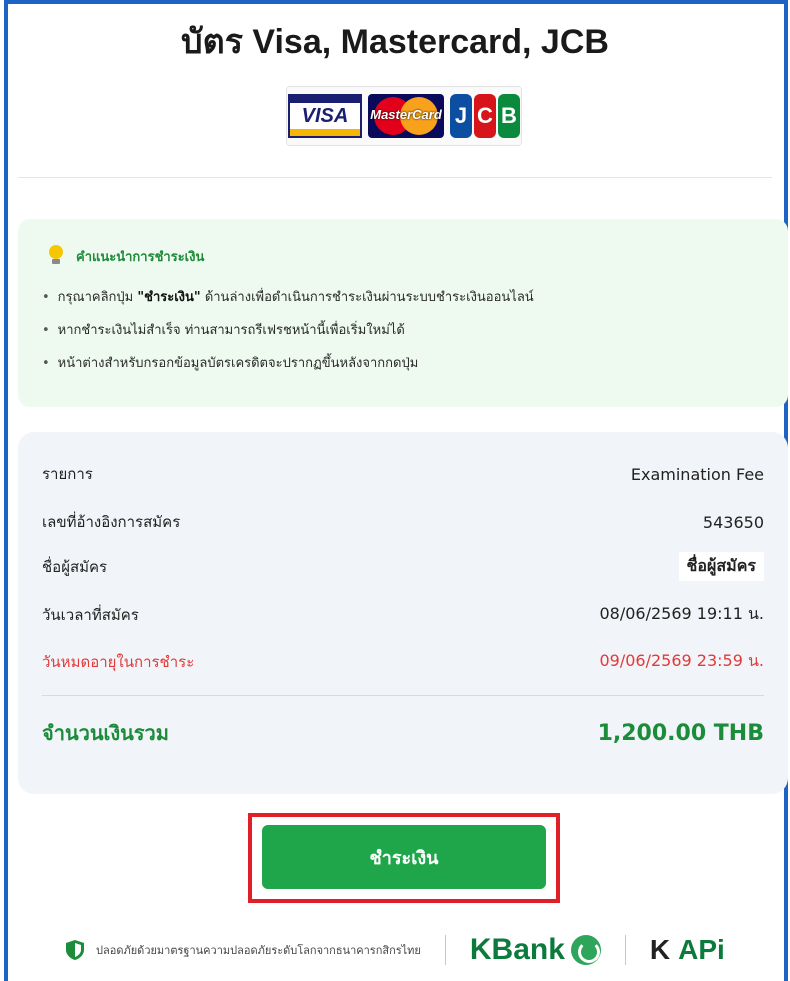  I want to click on page-title: บัตร Visa, Mastercard, JCB, so click(395, 42).